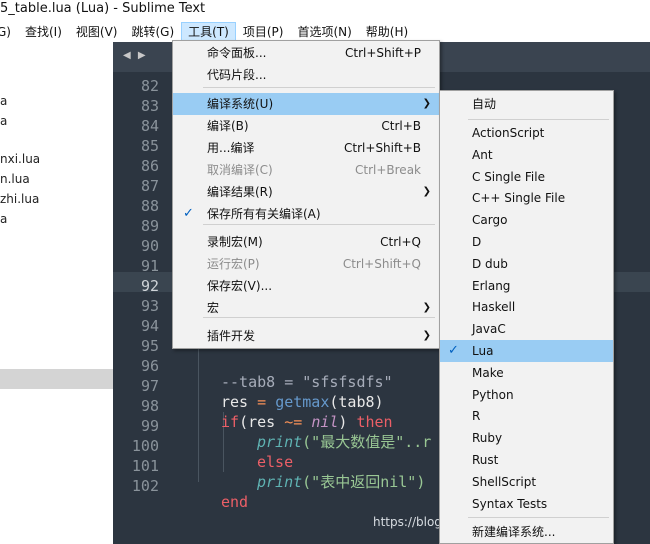 This screenshot has width=650, height=544. What do you see at coordinates (526, 351) in the screenshot?
I see `build-system-item: ✓ Lua` at bounding box center [526, 351].